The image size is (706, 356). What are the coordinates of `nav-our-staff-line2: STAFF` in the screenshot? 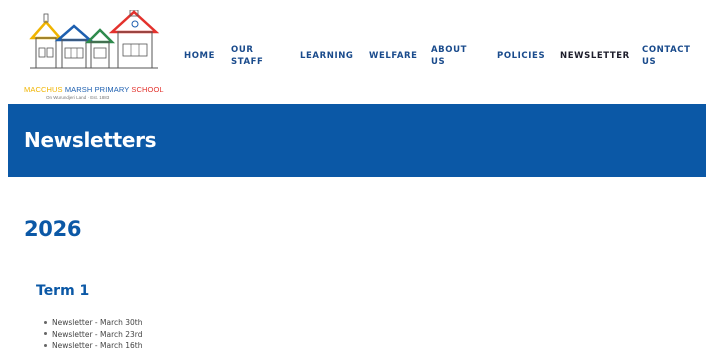 It's located at (247, 62).